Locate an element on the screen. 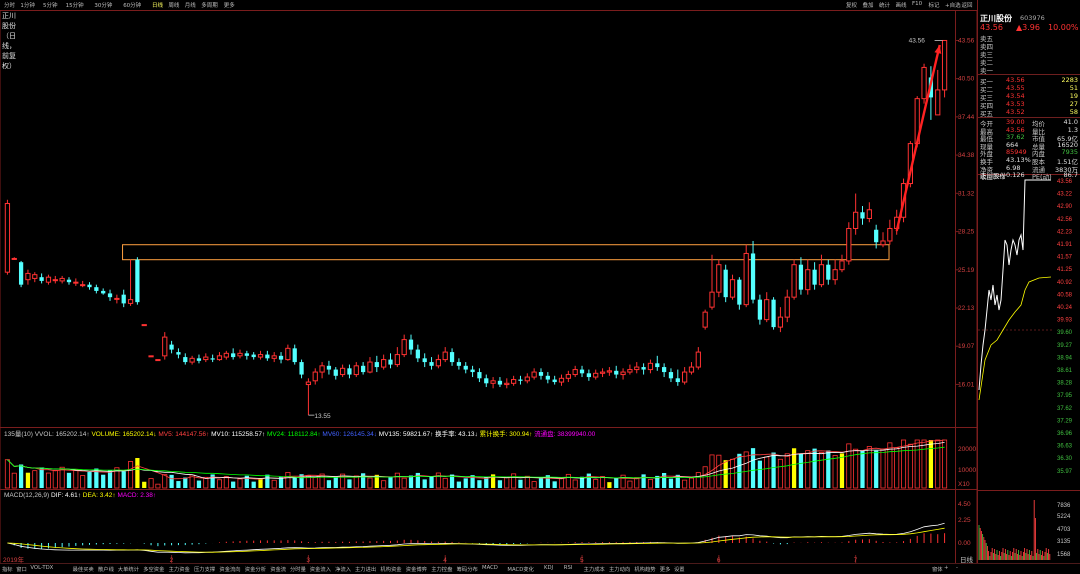 The height and width of the screenshot is (574, 1080). sell-level-row: 卖五 is located at coordinates (1029, 38).